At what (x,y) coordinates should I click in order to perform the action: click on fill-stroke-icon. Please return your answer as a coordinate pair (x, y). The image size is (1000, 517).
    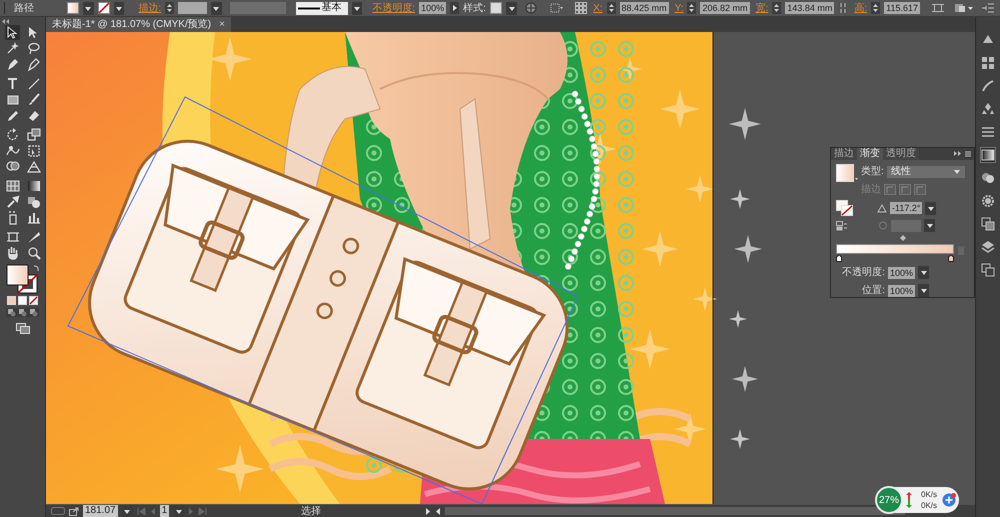
    Looking at the image, I should click on (845, 208).